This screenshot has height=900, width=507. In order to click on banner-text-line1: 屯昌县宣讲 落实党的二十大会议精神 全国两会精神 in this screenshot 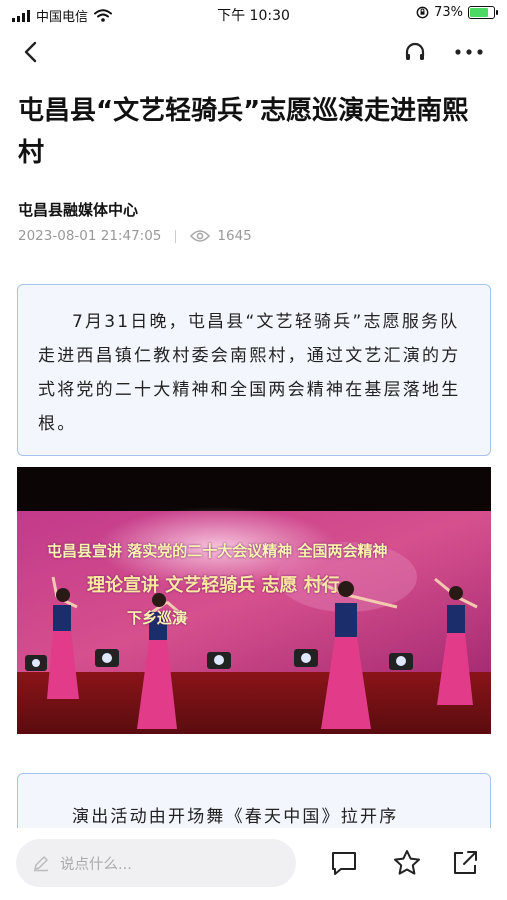, I will do `click(217, 551)`.